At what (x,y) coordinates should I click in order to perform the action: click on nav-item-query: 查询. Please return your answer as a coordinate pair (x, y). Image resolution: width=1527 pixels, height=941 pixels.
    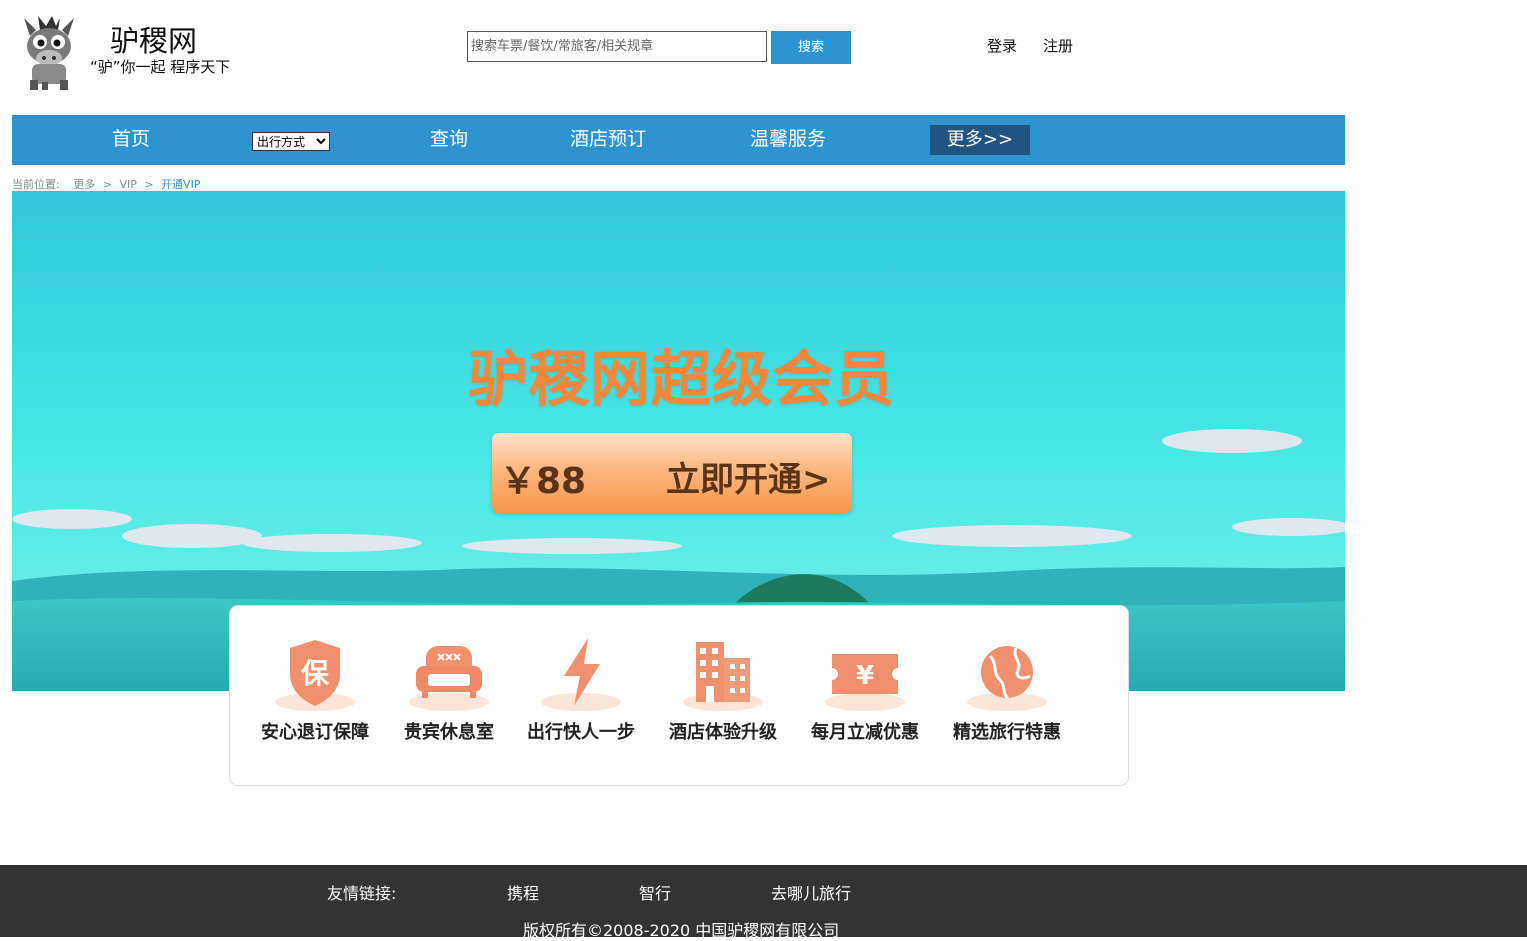
    Looking at the image, I should click on (449, 139).